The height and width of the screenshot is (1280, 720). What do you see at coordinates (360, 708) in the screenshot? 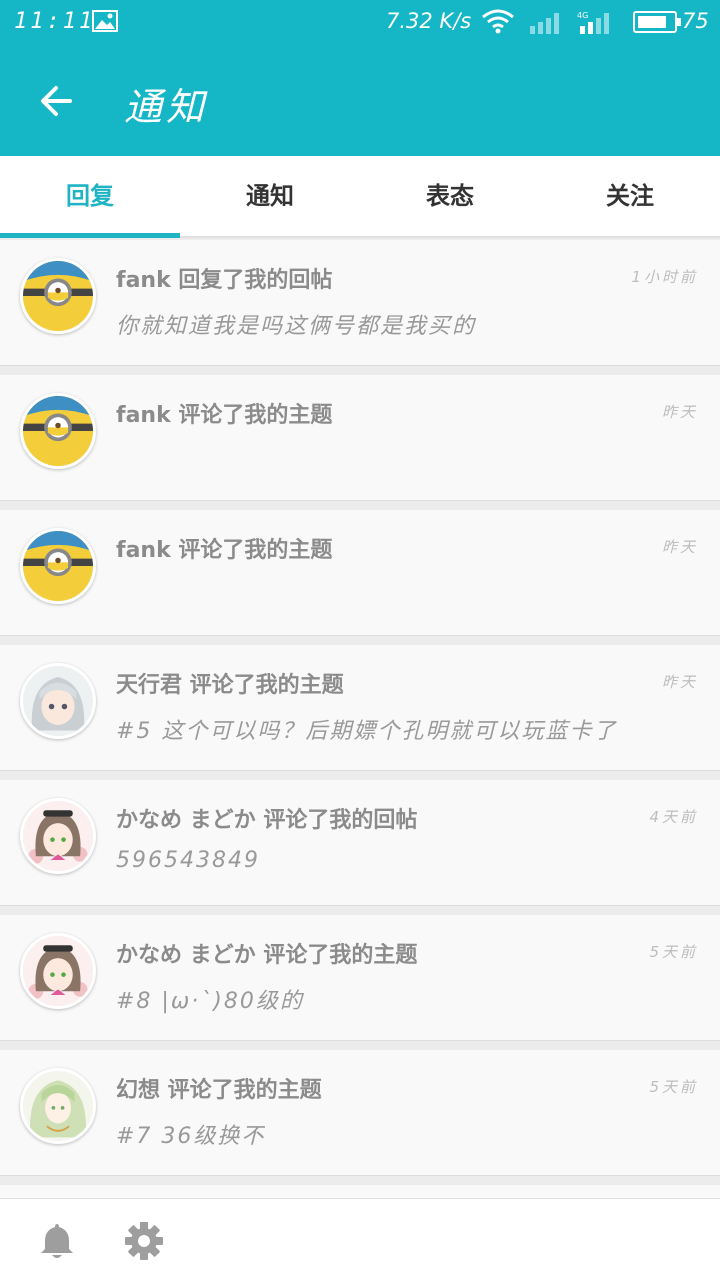
I see `list-item: 天行君 评论了我的主题 昨天 #5 这个可以吗？后期嫖个孔明就可以玩蓝卡了` at bounding box center [360, 708].